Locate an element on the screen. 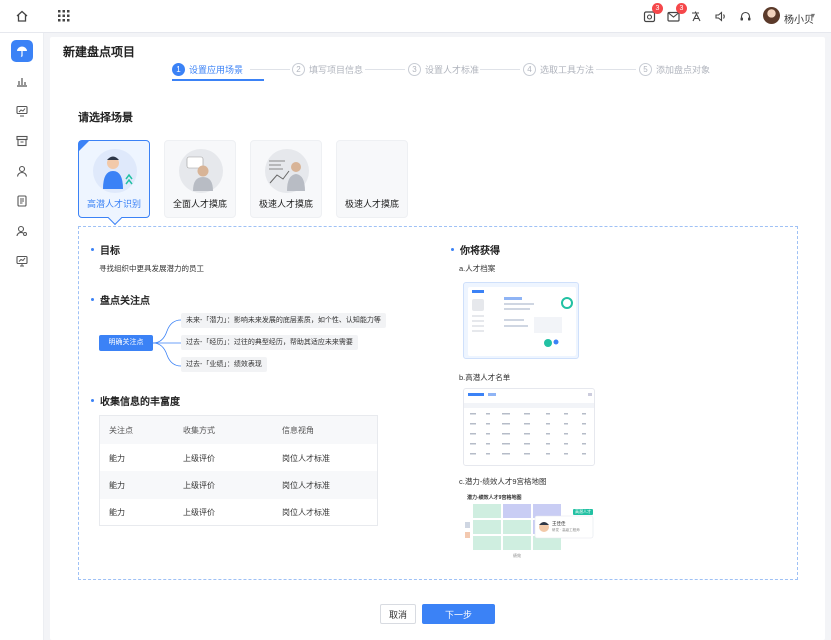 The width and height of the screenshot is (831, 640). step-4: 4 选取工具方法 is located at coordinates (558, 69).